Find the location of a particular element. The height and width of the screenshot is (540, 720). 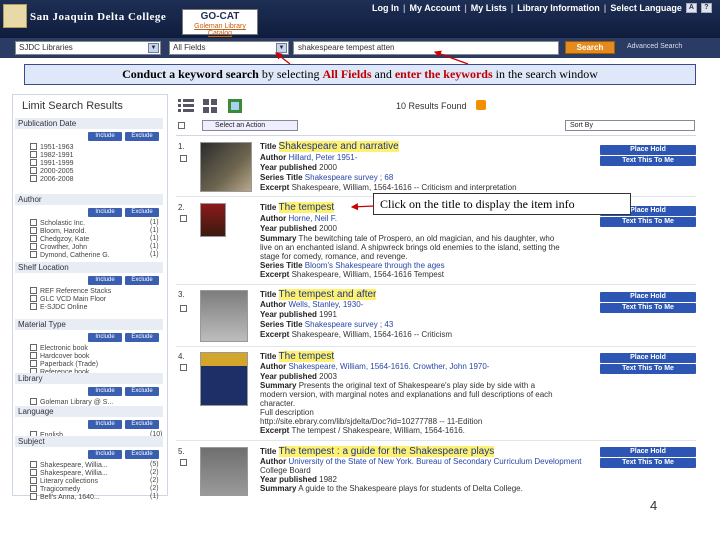

result-series: Bloom's Shakespeare through the ages is located at coordinates (375, 265).